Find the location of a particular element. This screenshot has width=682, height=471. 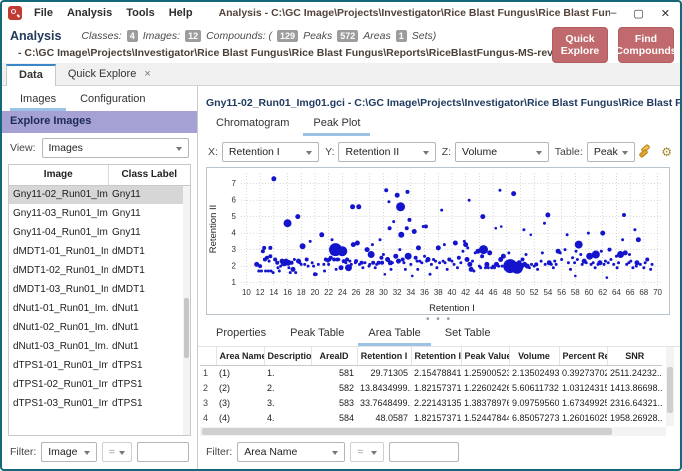

find-compounds-button: Find Compounds is located at coordinates (646, 45).